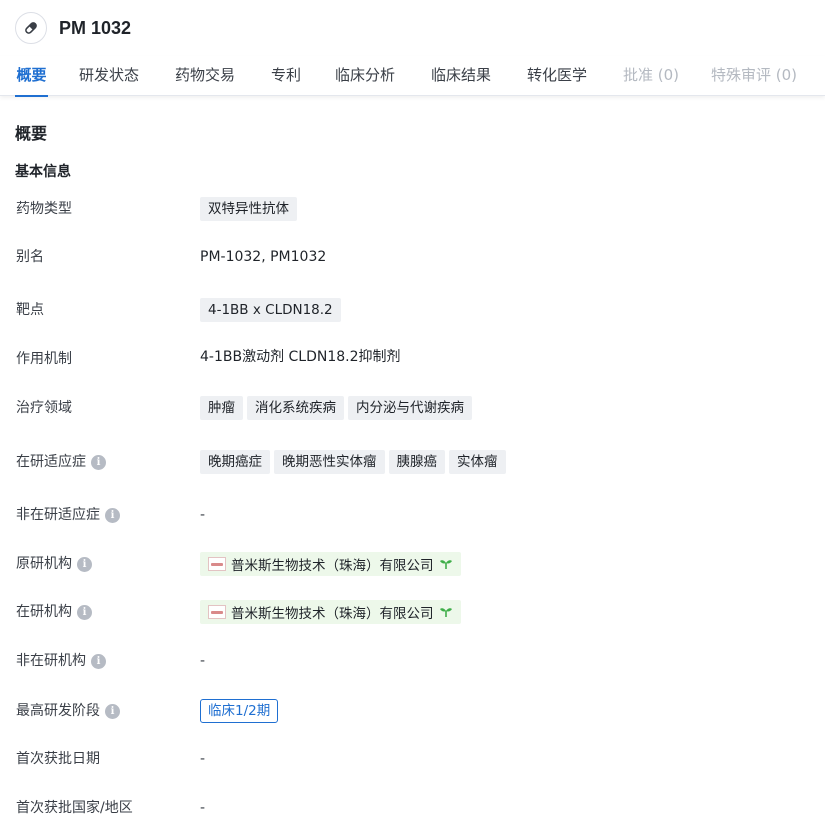 The width and height of the screenshot is (825, 832). What do you see at coordinates (754, 76) in the screenshot?
I see `tab-special-review: 特殊审评 (0)` at bounding box center [754, 76].